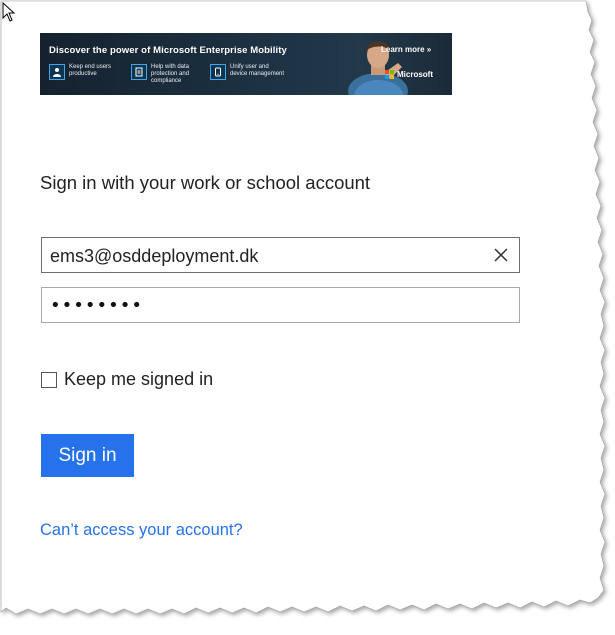 The image size is (615, 635). I want to click on document-icon, so click(139, 72).